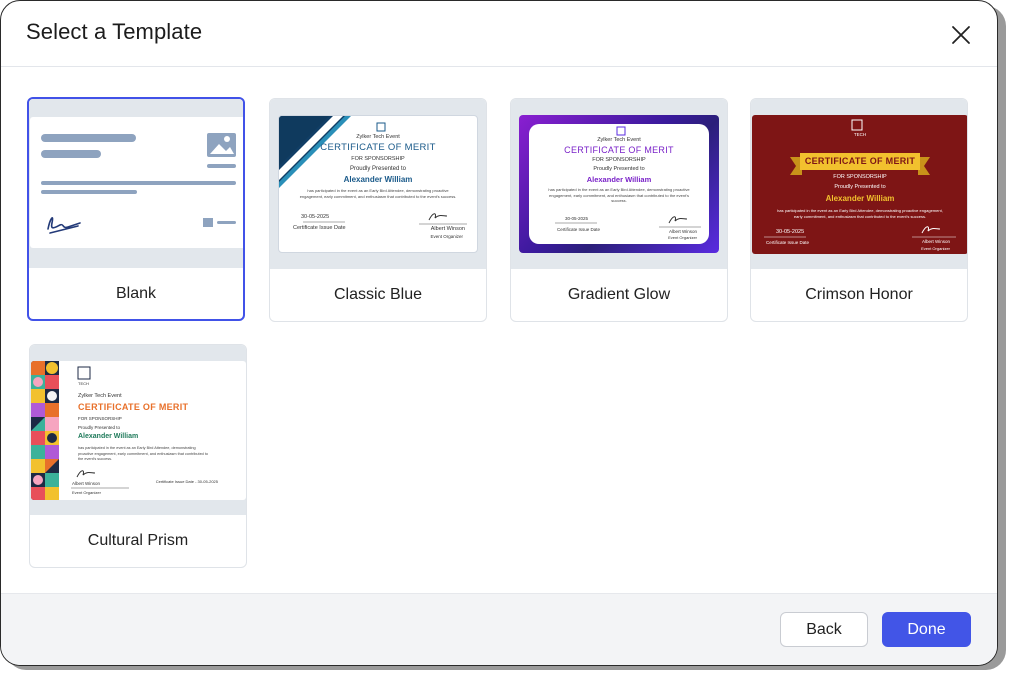  Describe the element at coordinates (378, 294) in the screenshot. I see `template-name: Classic Blue` at that location.